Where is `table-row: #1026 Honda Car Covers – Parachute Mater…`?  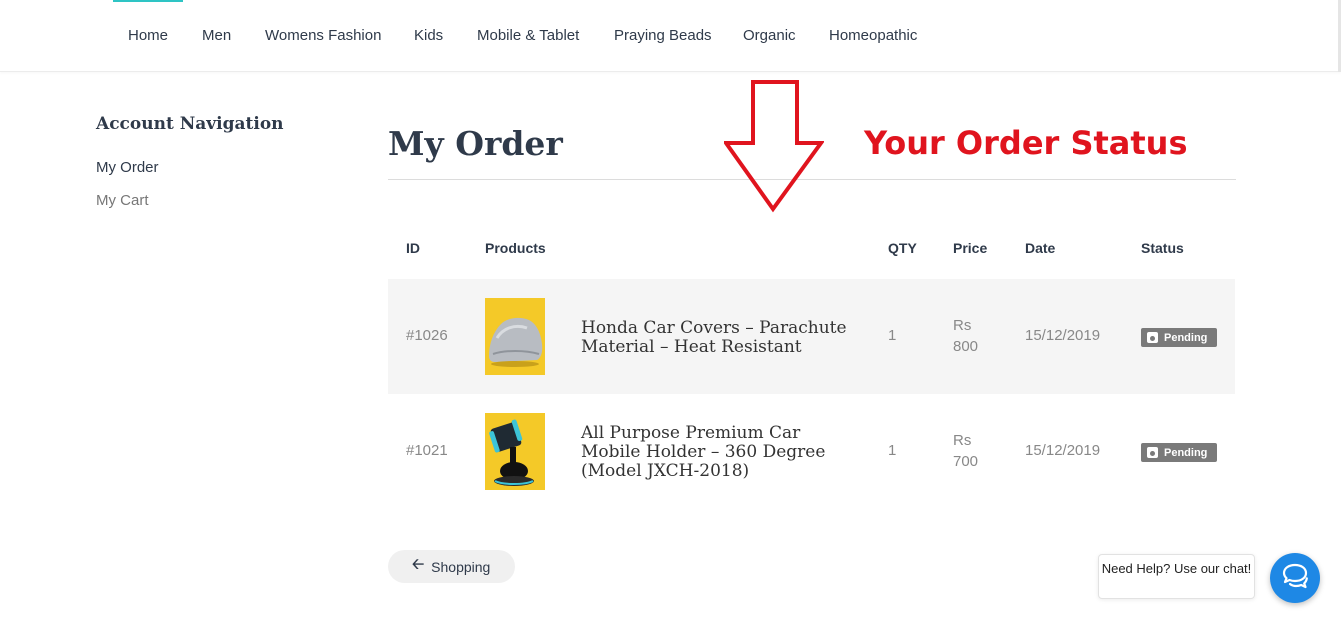 table-row: #1026 Honda Car Covers – Parachute Mater… is located at coordinates (811, 336).